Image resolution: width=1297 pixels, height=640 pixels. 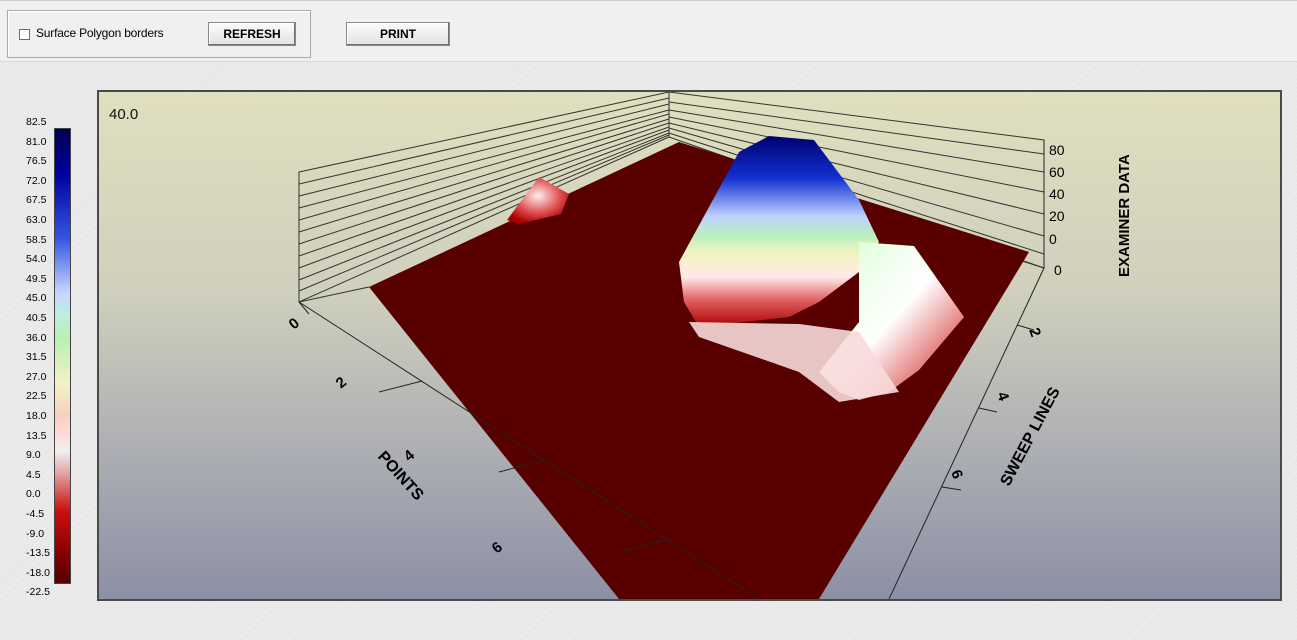 I want to click on z-tick-40: 40, so click(x=1057, y=194).